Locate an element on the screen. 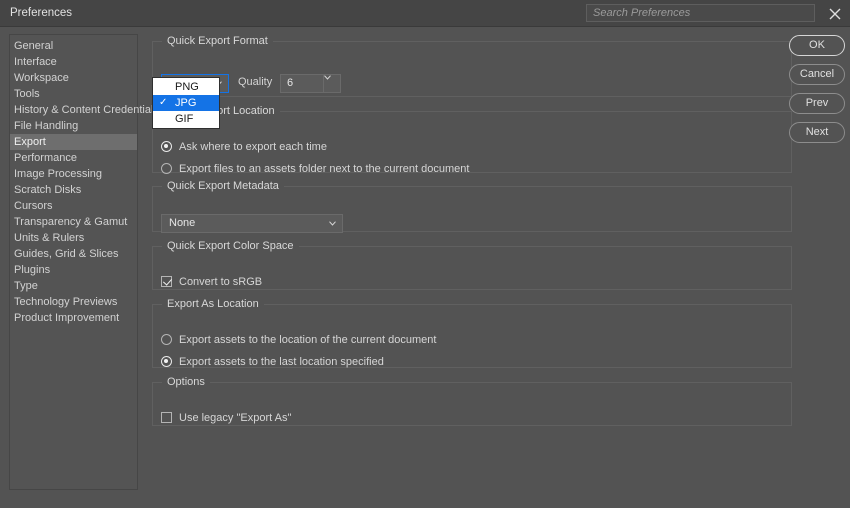  group-title: Quick Export Metadata is located at coordinates (223, 186).